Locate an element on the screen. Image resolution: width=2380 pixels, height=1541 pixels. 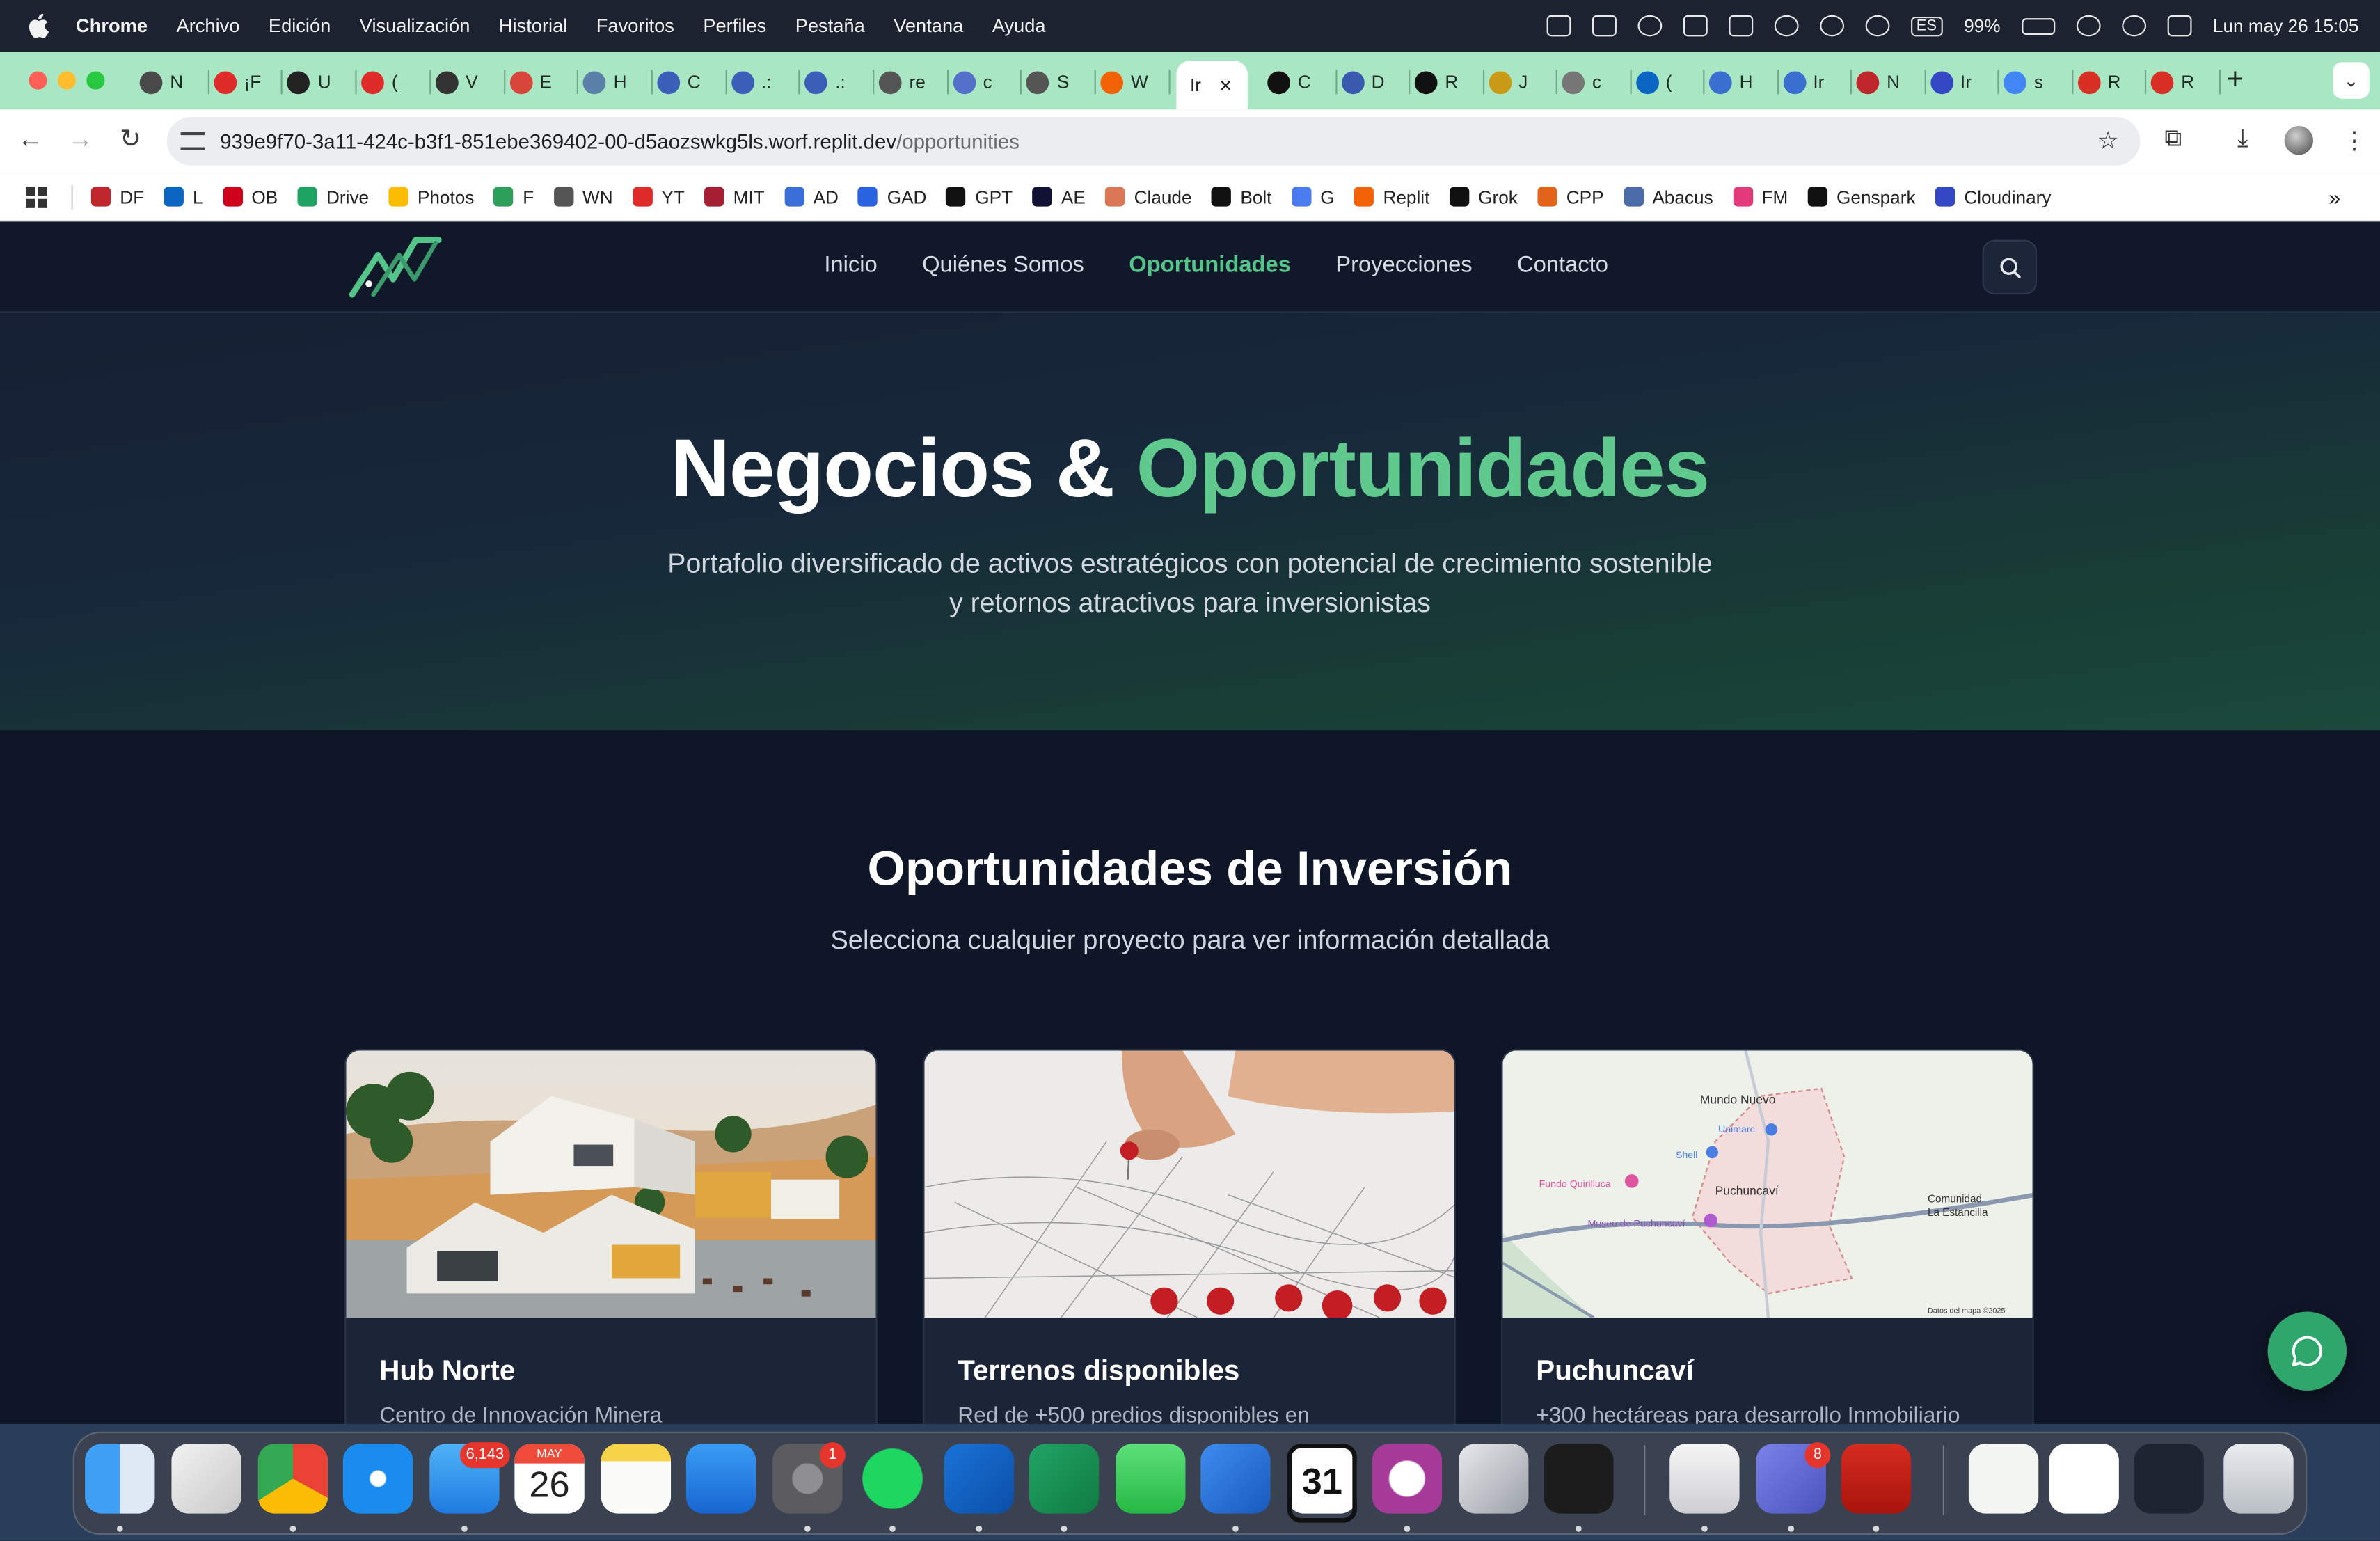
calendar-icon: MAY 26 is located at coordinates (549, 1479).